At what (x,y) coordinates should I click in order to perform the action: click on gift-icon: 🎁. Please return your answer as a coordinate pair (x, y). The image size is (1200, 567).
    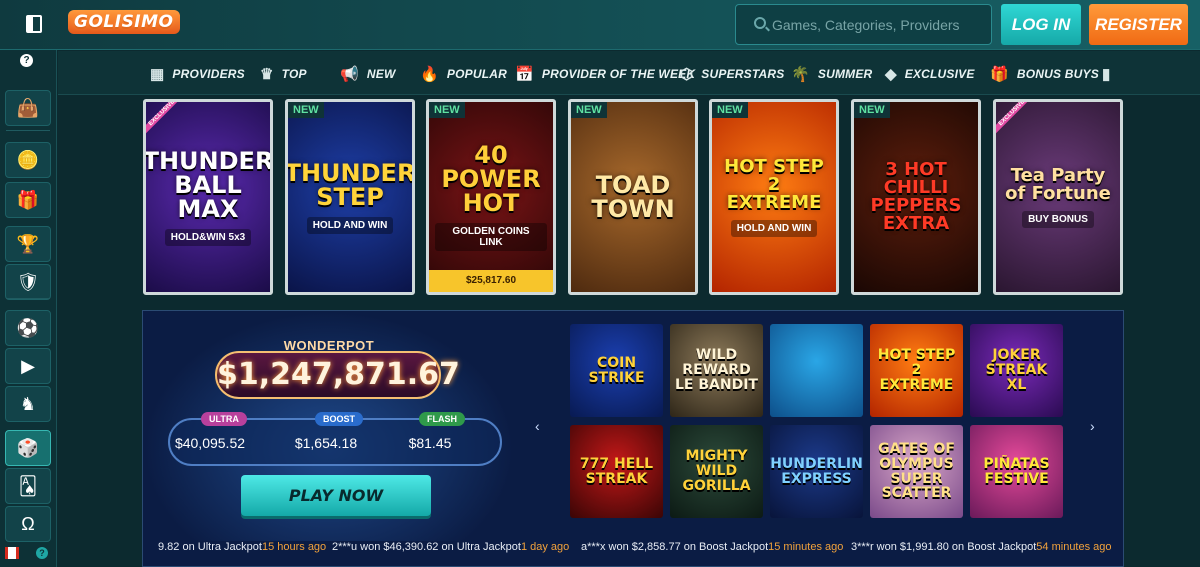
    Looking at the image, I should click on (28, 200).